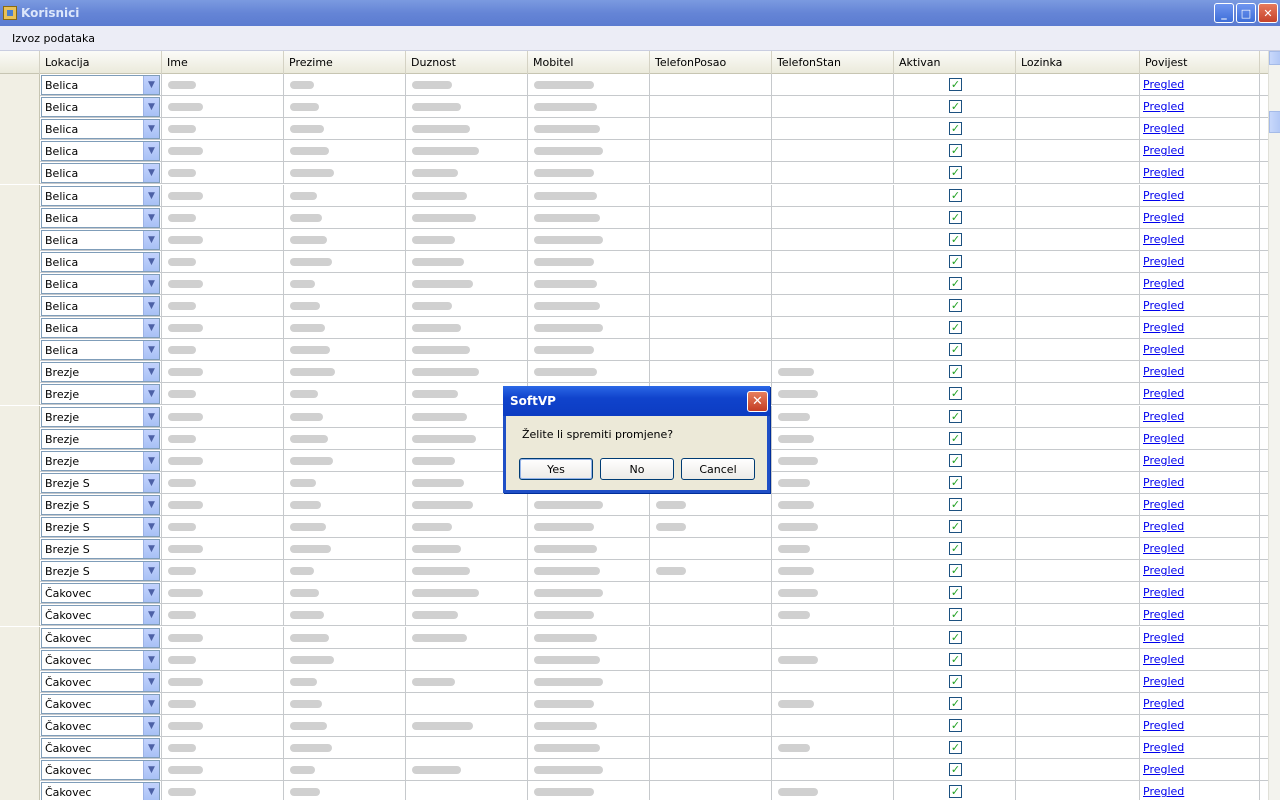 This screenshot has width=1280, height=800. What do you see at coordinates (637, 469) in the screenshot?
I see `no-button: No` at bounding box center [637, 469].